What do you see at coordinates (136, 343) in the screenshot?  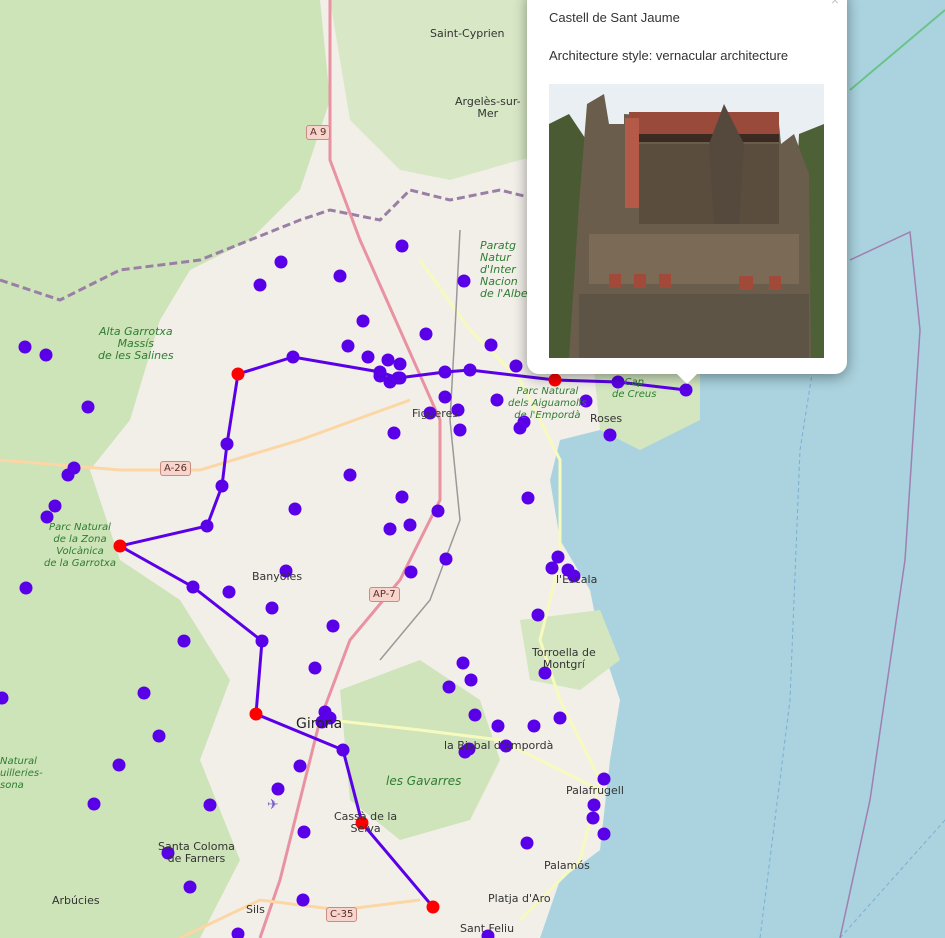 I see `label-alta-garrotxa: Alta Garrotxa Massís de les Salines` at bounding box center [136, 343].